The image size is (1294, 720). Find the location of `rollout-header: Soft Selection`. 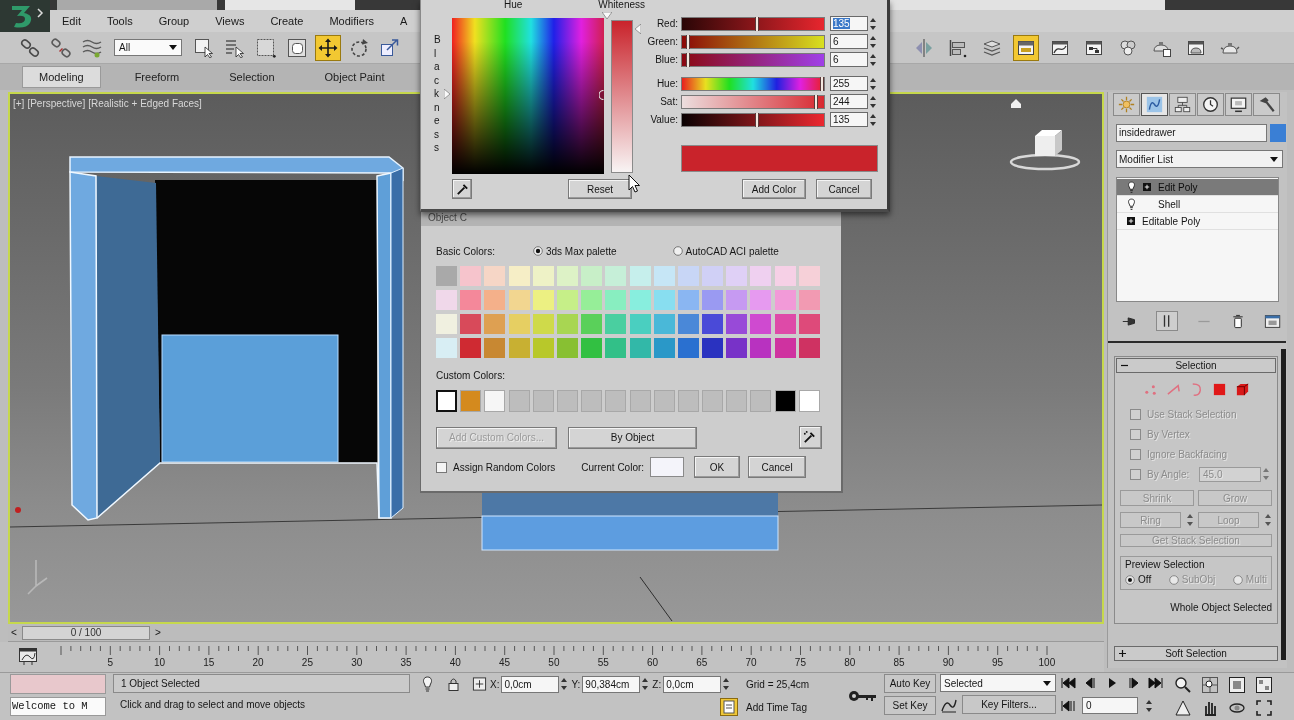

rollout-header: Soft Selection is located at coordinates (1196, 653).